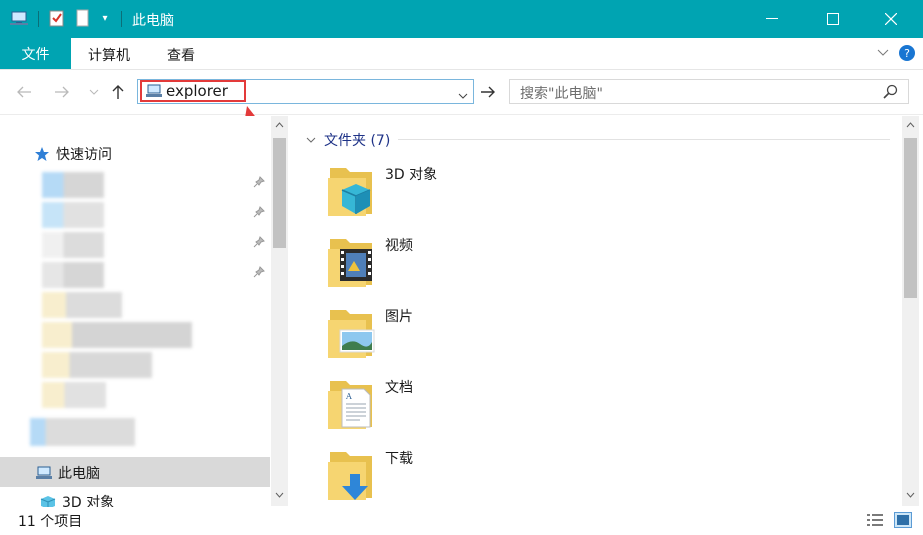 This screenshot has width=923, height=535. I want to click on help-icon: ?, so click(907, 53).